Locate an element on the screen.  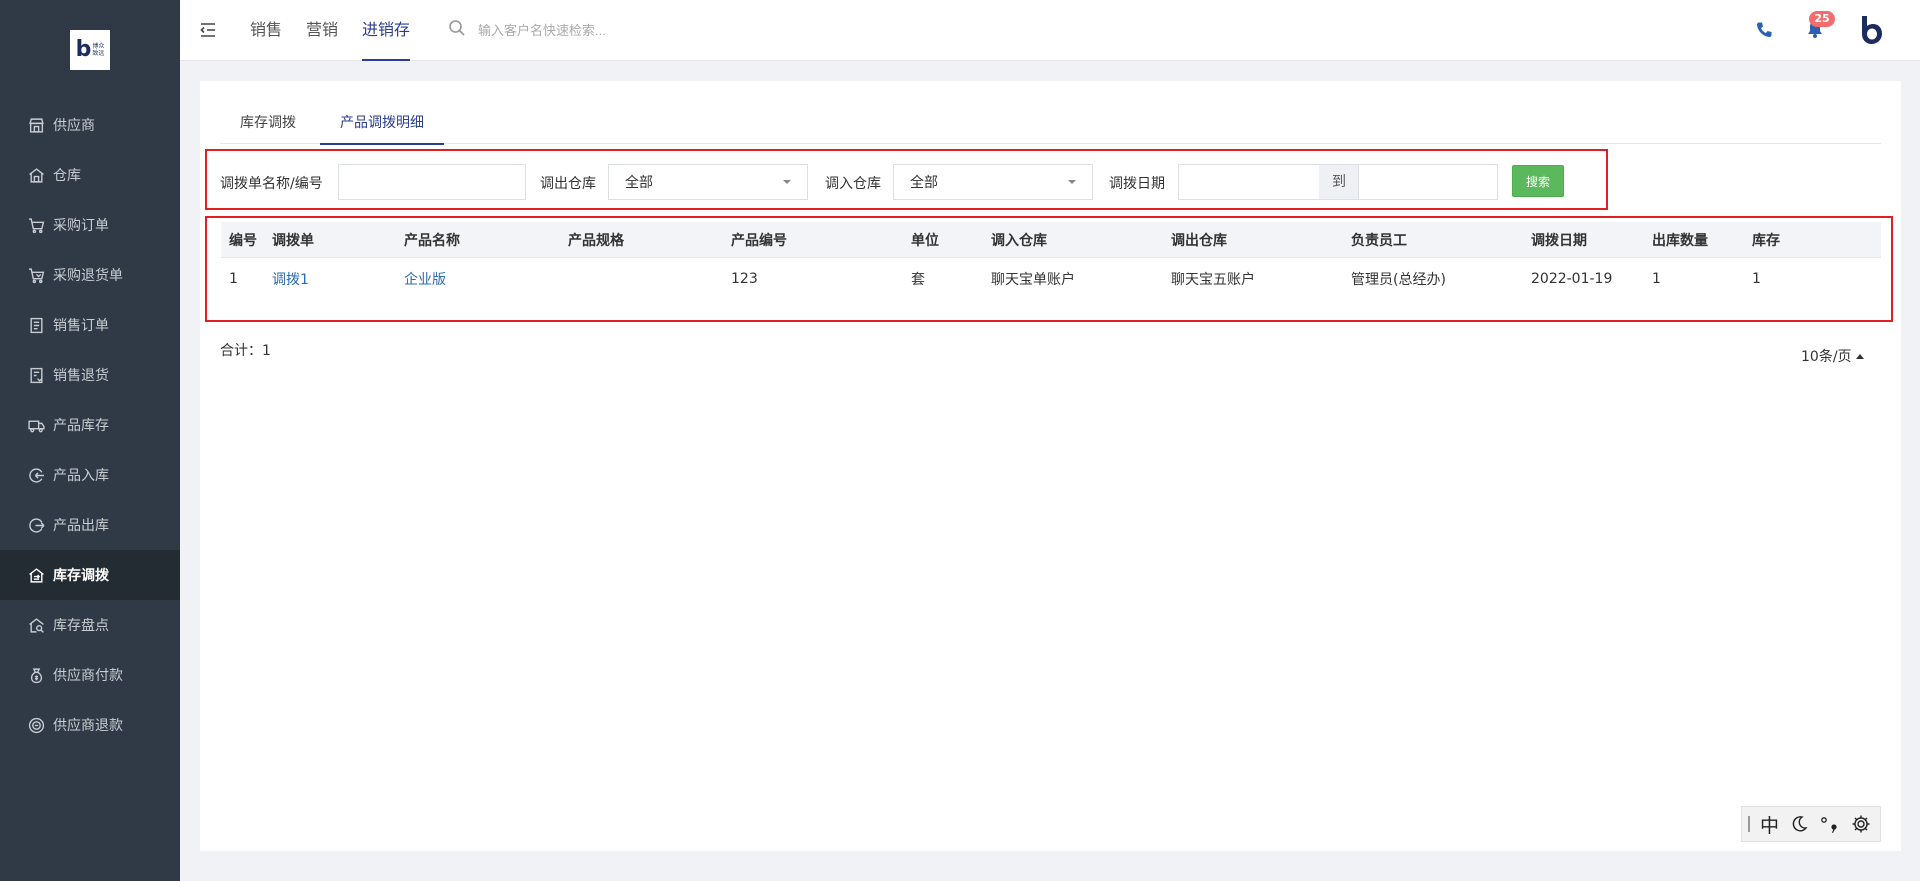
sidebar-item-label: 采购退货单 is located at coordinates (88, 276).